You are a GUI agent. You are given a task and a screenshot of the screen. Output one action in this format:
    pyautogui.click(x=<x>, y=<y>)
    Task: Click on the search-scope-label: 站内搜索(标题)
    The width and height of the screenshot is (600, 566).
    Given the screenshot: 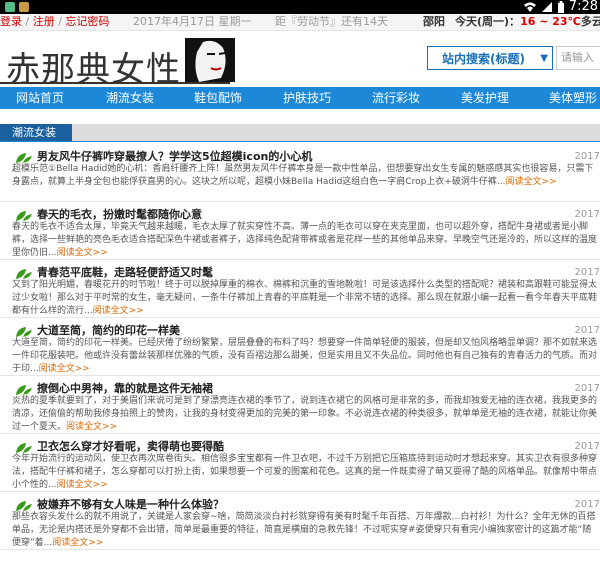 What is the action you would take?
    pyautogui.click(x=483, y=59)
    